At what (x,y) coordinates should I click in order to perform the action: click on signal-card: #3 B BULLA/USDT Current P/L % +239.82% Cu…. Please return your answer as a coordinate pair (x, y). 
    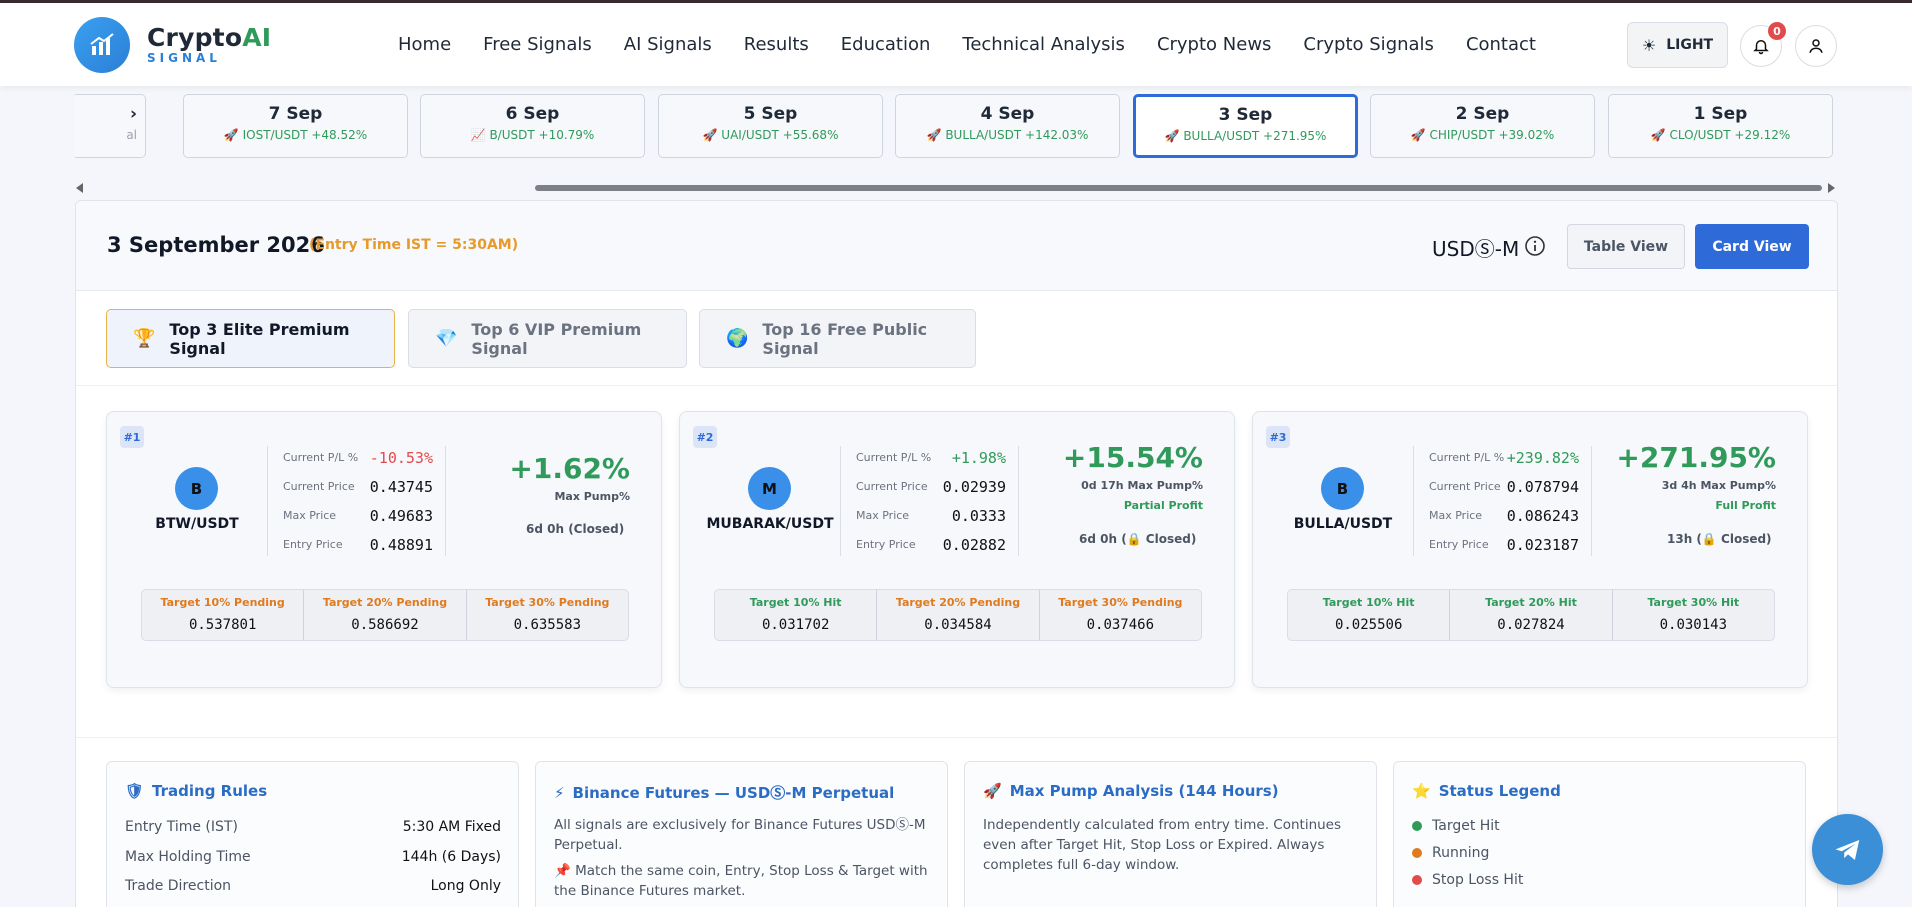
    Looking at the image, I should click on (1530, 549).